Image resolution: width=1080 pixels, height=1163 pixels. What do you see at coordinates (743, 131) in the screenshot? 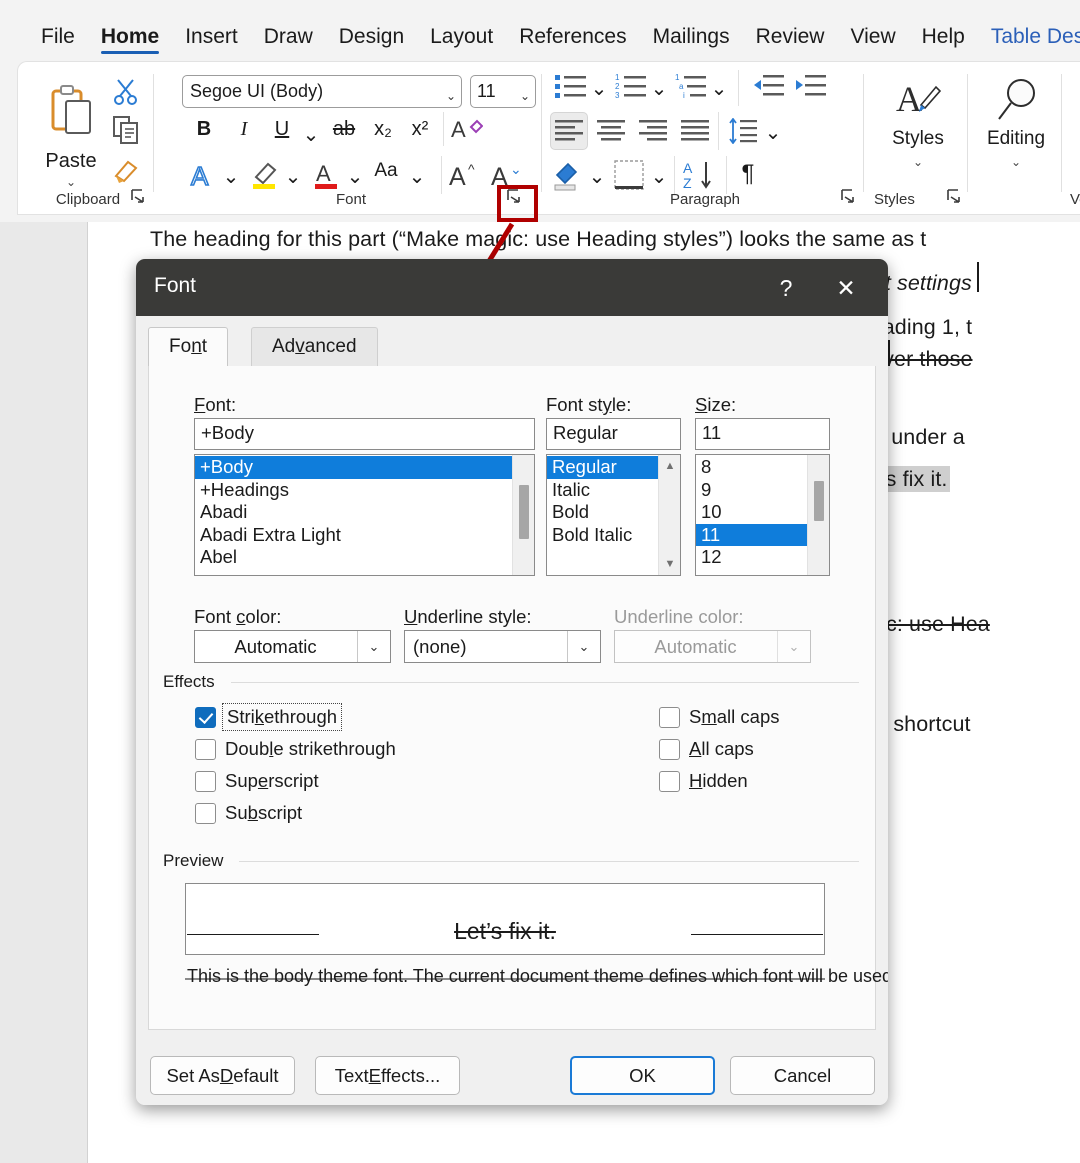
I see `line-spacing-icon` at bounding box center [743, 131].